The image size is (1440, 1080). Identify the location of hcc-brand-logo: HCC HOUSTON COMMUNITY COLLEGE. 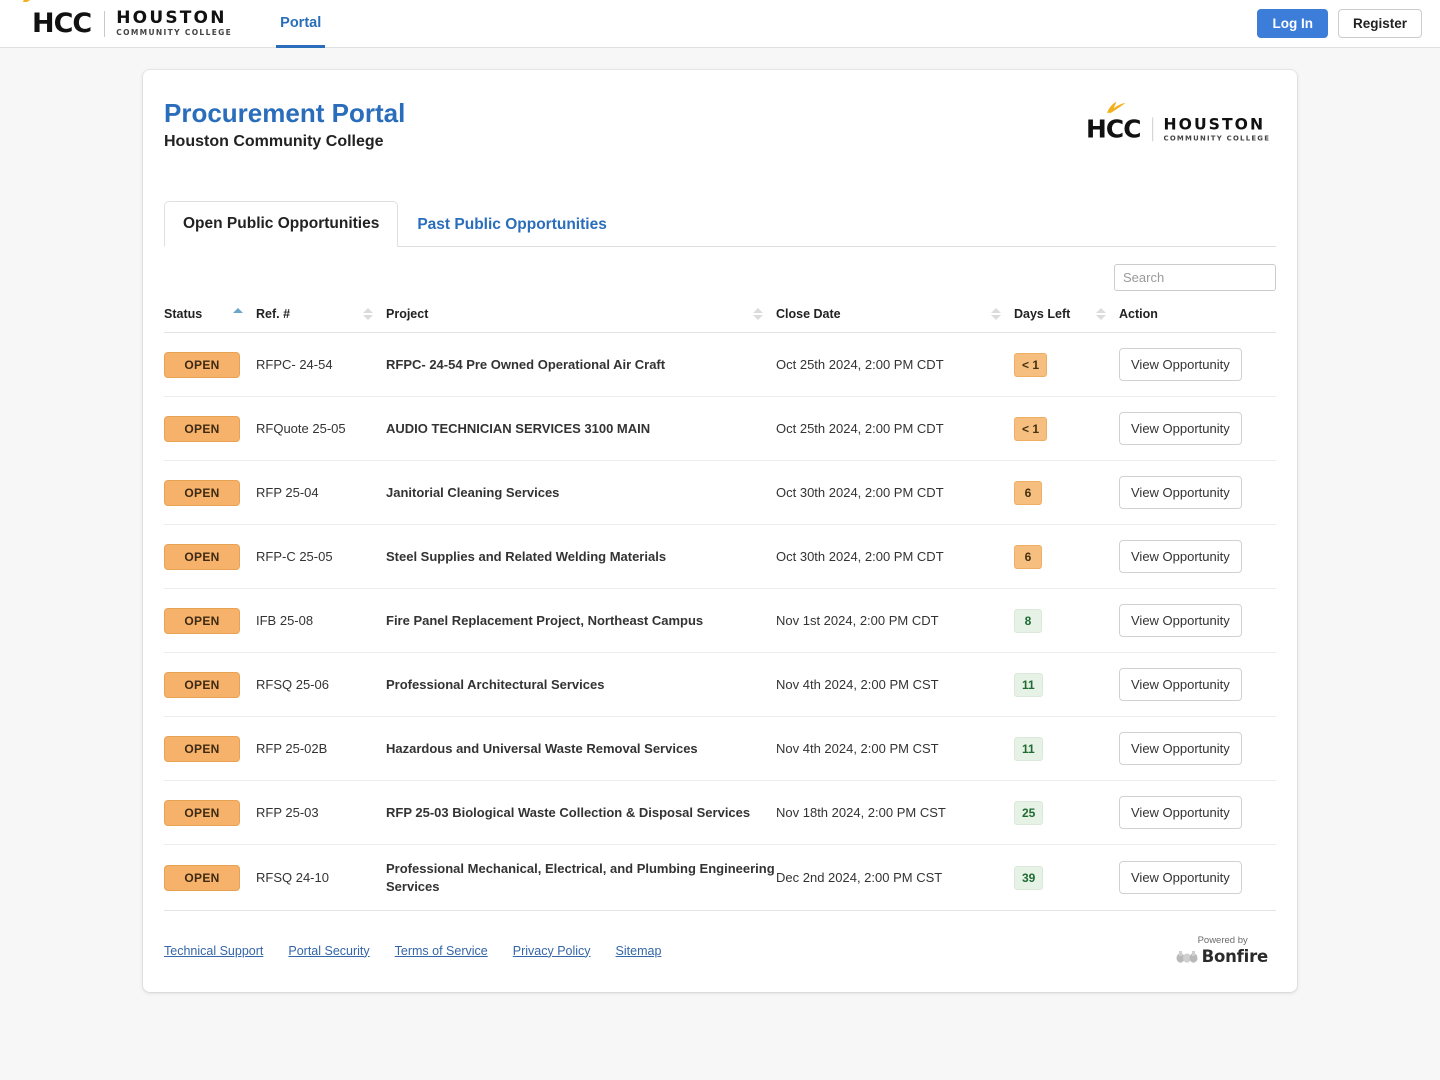
(128, 24).